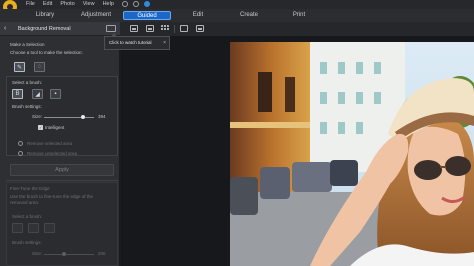 The width and height of the screenshot is (474, 266). Describe the element at coordinates (249, 15) in the screenshot. I see `tab-create: Create` at that location.